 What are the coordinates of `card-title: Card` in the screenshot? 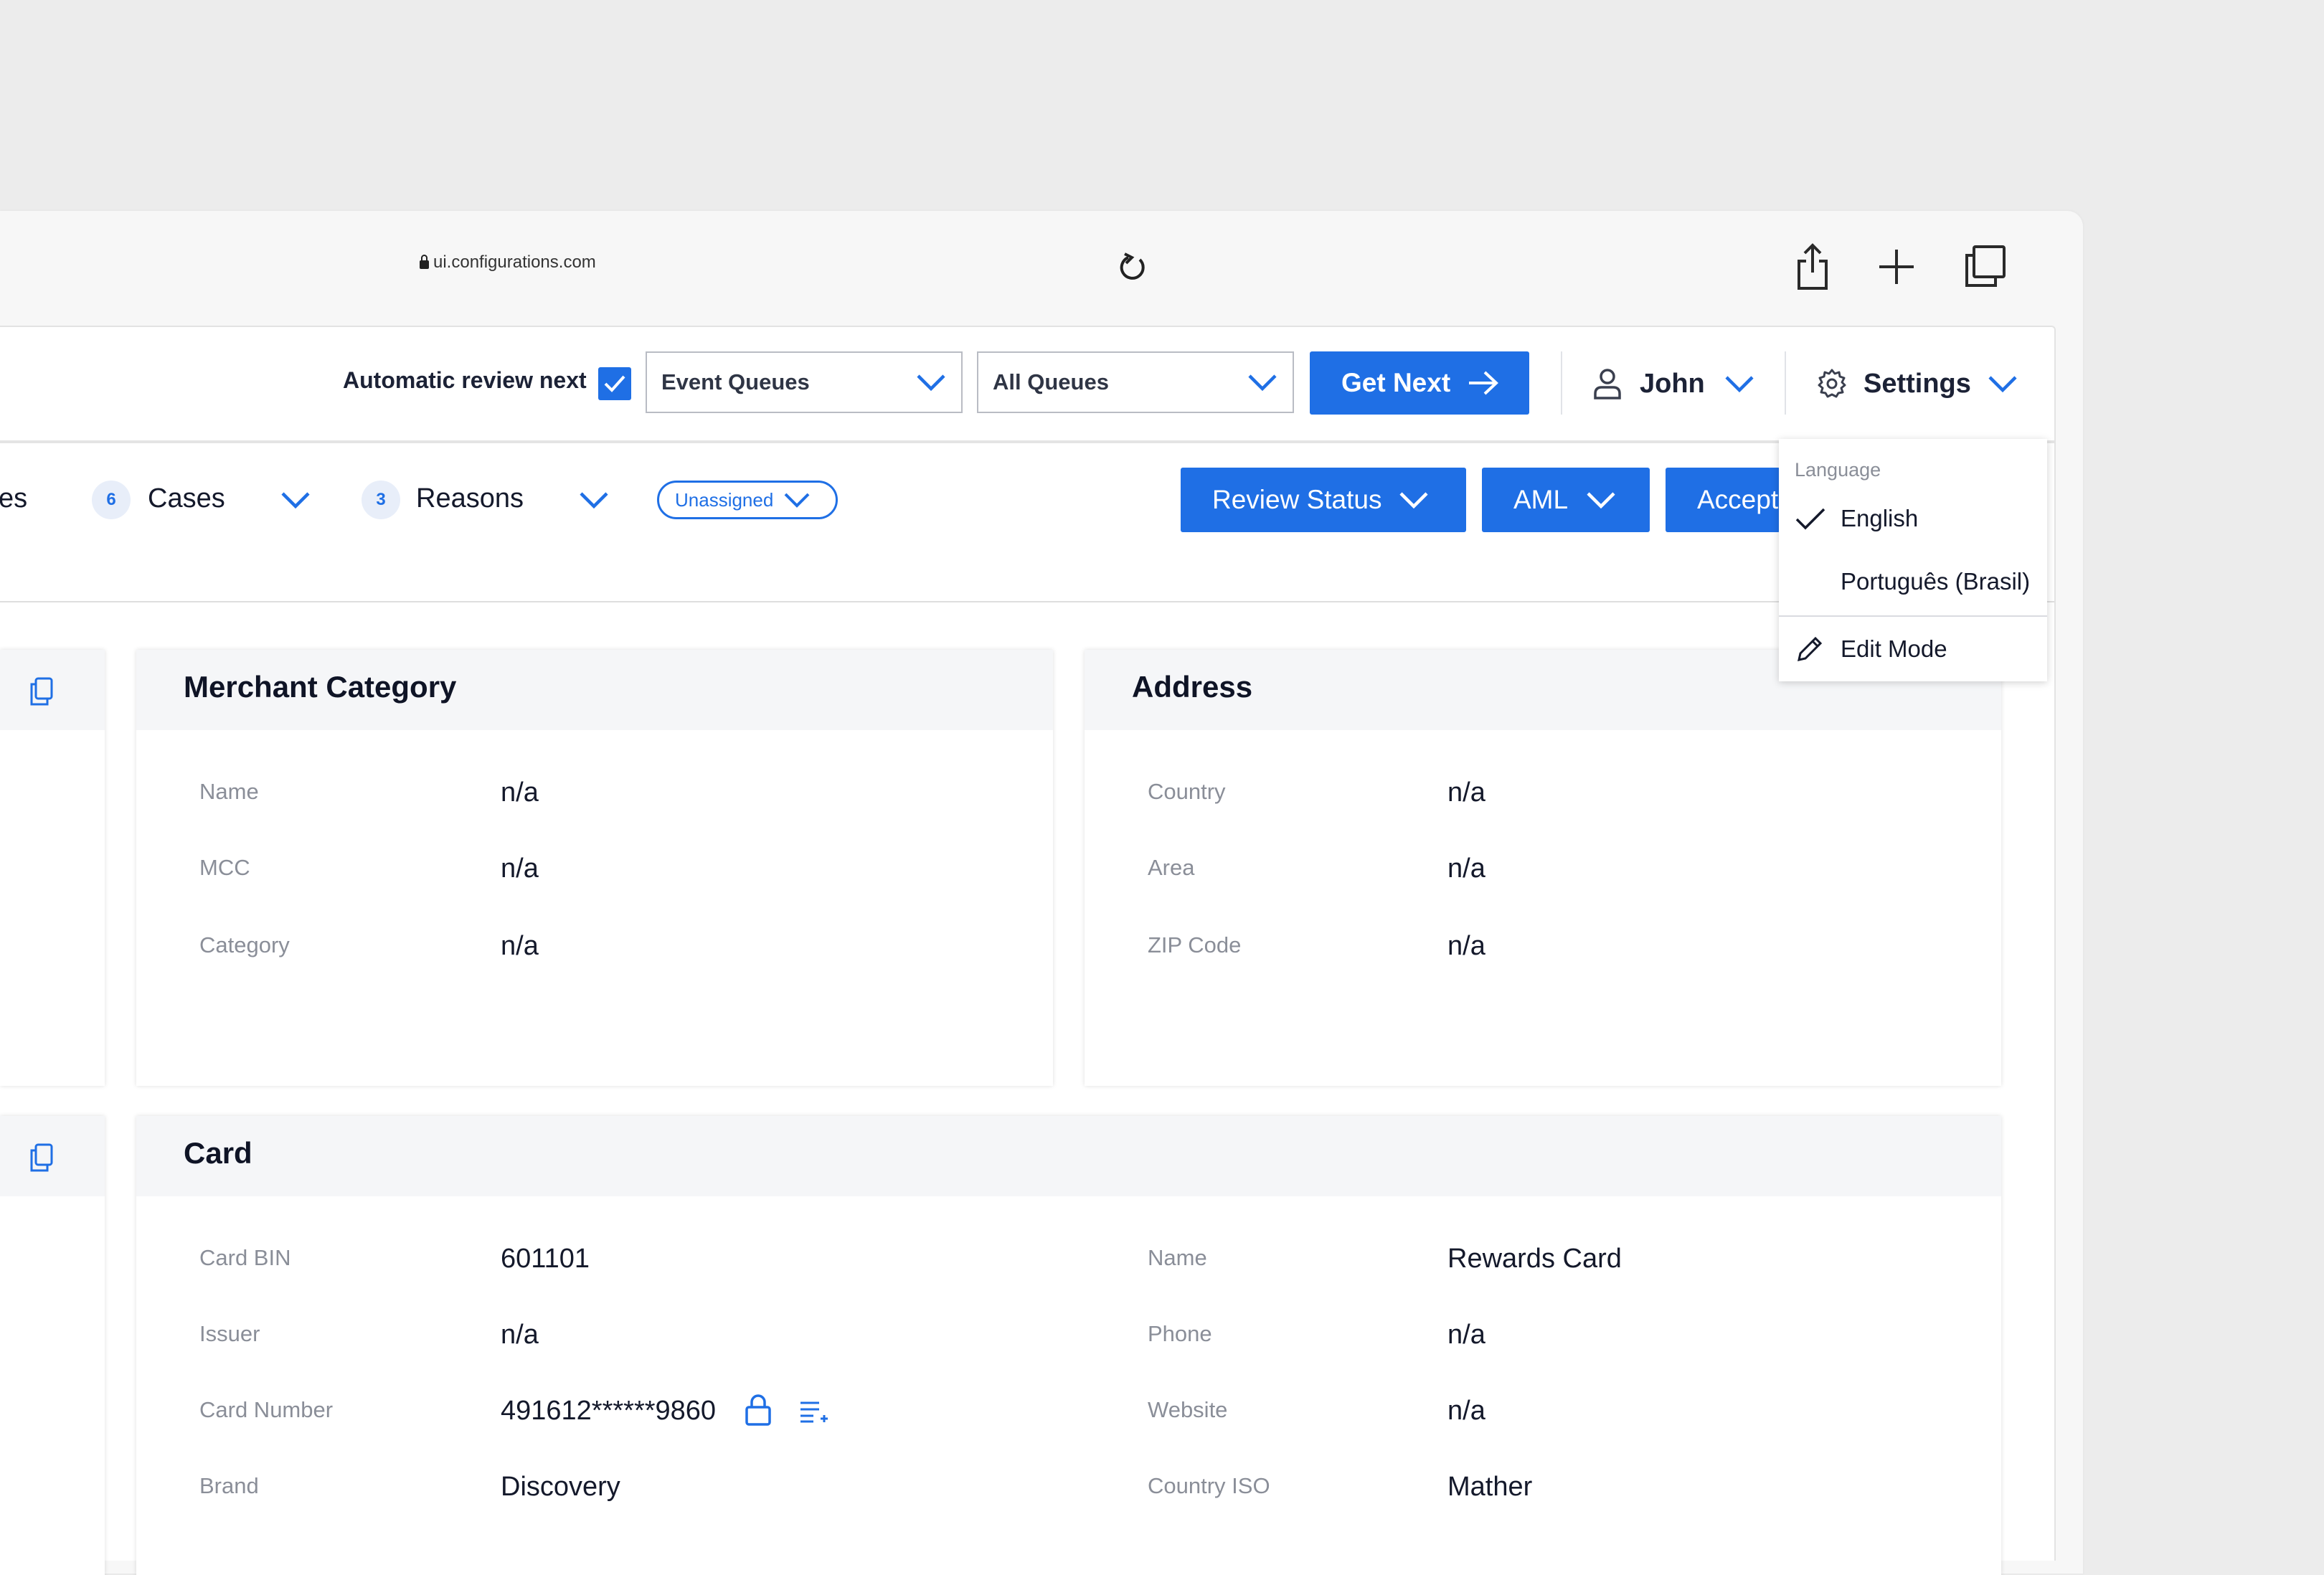 It's located at (218, 1153).